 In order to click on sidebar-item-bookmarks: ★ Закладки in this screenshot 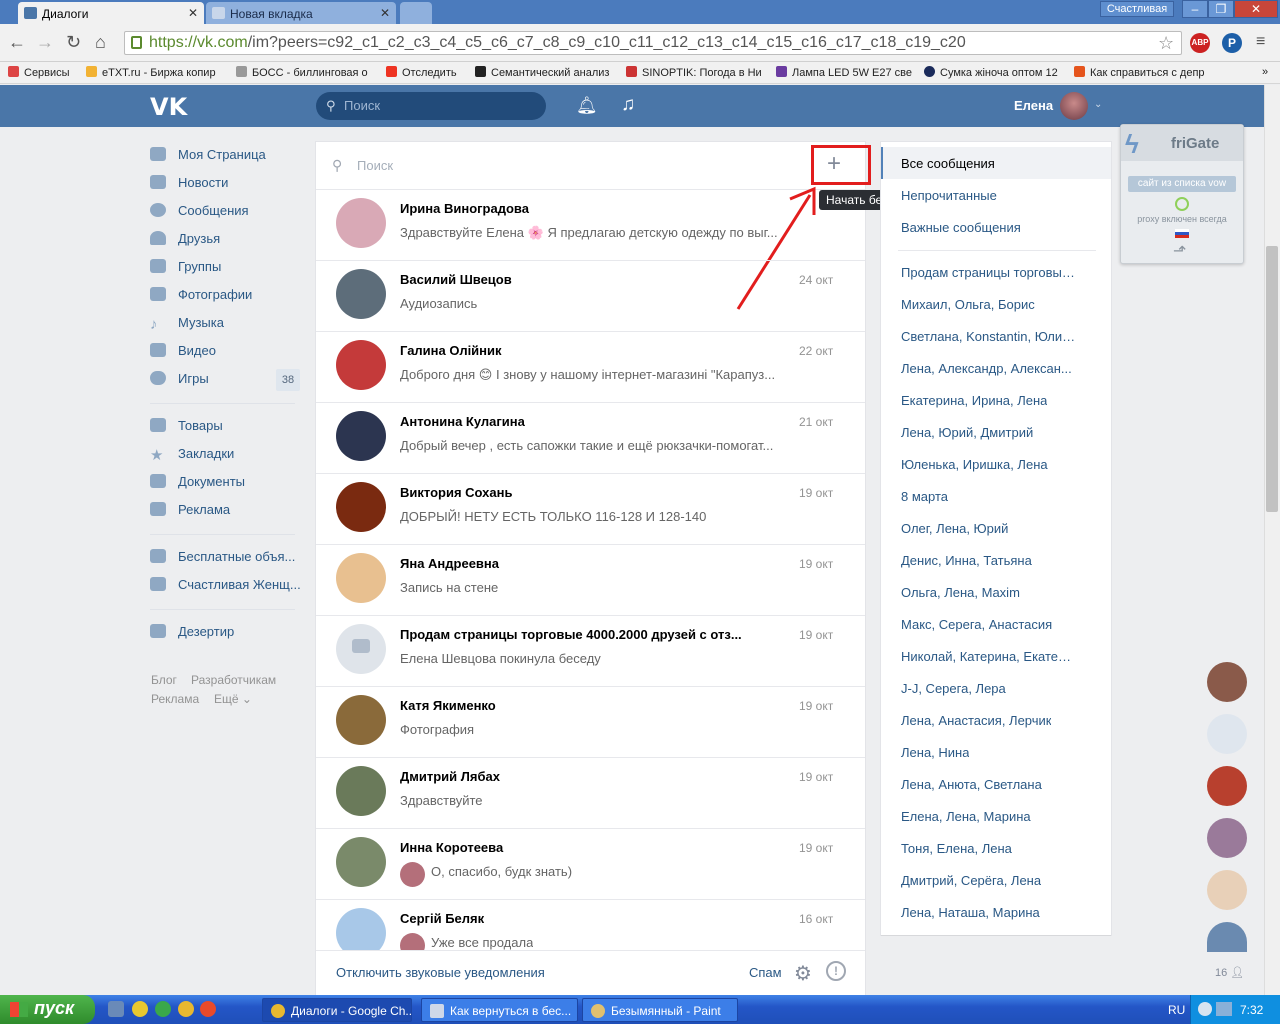, I will do `click(192, 456)`.